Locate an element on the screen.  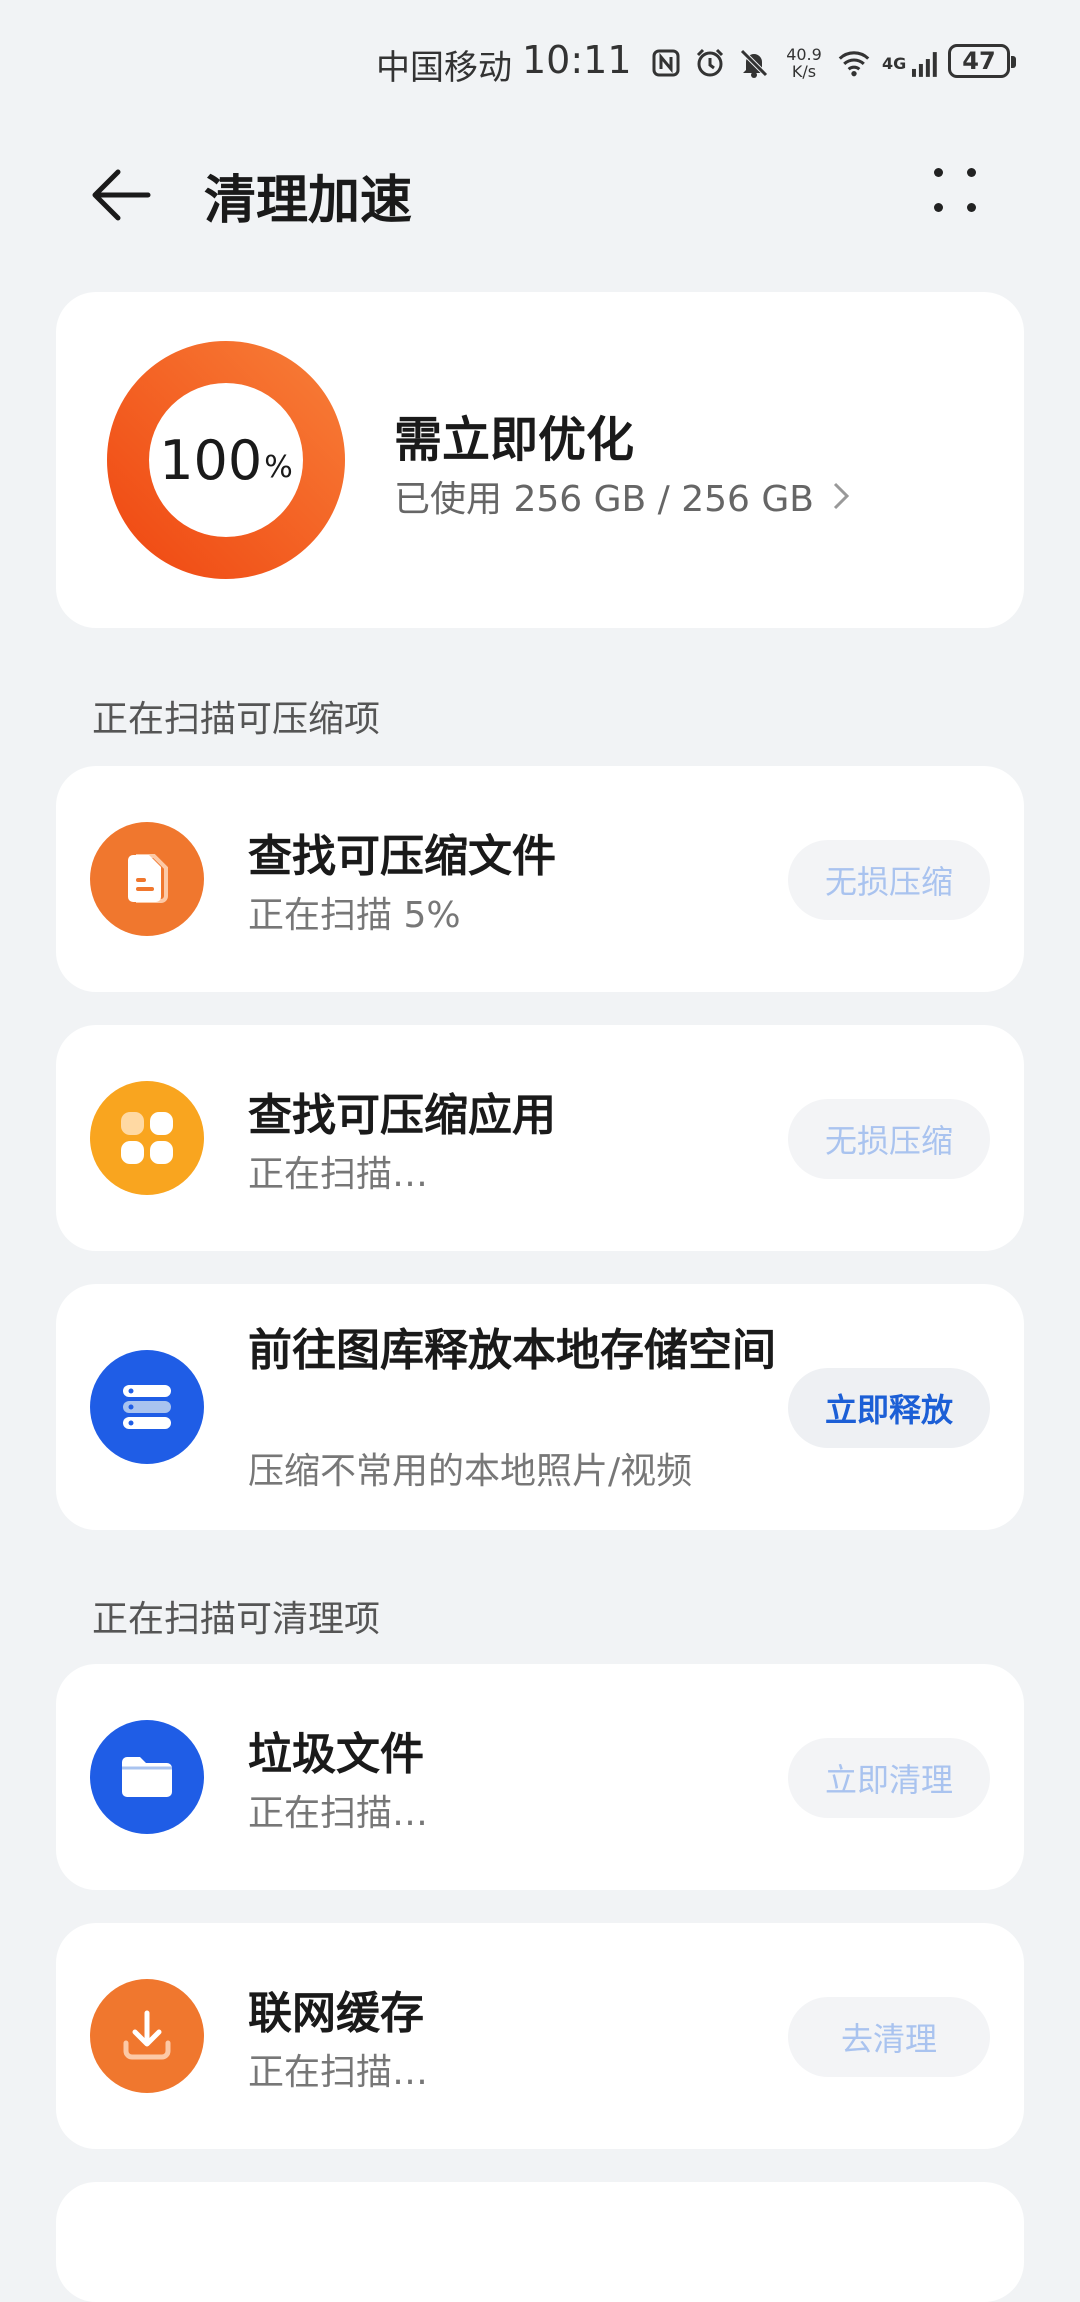
storage-summary-card: 100% 需立即优化 已使用 256 GB / 256 GB is located at coordinates (540, 460).